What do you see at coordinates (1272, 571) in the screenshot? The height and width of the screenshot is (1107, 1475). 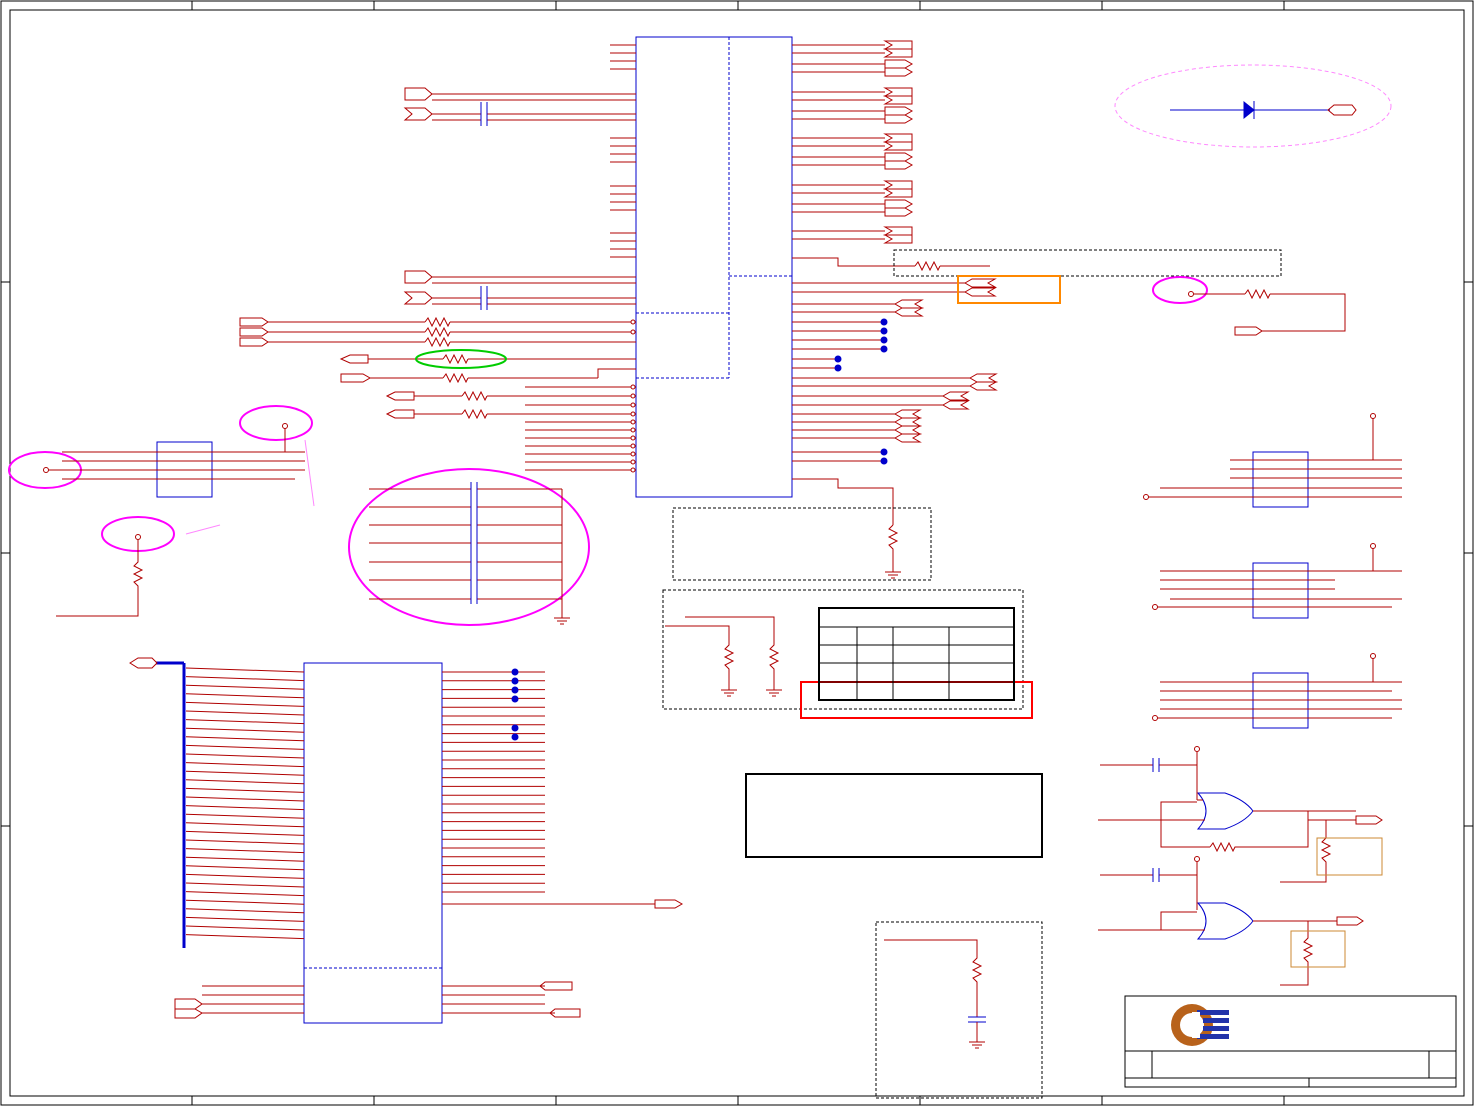 I see `right-resistor-networks` at bounding box center [1272, 571].